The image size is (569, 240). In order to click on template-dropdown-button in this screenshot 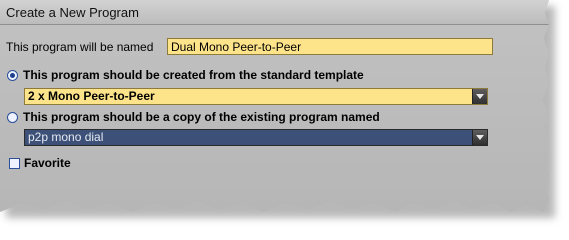, I will do `click(479, 96)`.